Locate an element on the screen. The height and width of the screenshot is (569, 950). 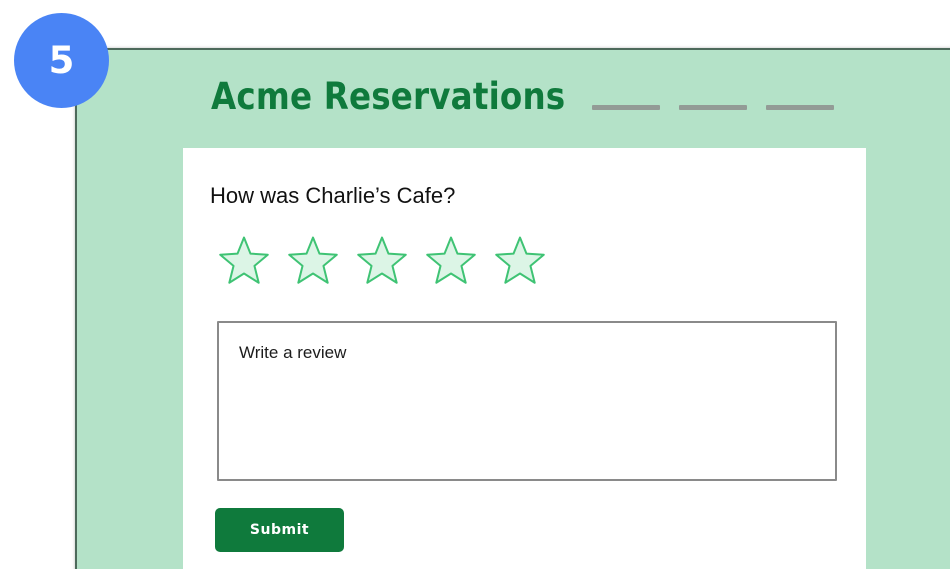
brand-title: Acme Reservations is located at coordinates (388, 96).